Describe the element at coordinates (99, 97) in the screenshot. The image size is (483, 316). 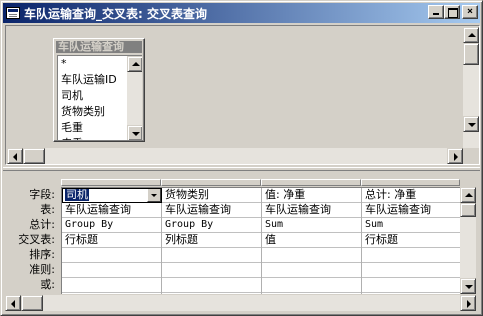
I see `field-list: * 车队运输ID 司机 货物类别 毛重 皮重` at that location.